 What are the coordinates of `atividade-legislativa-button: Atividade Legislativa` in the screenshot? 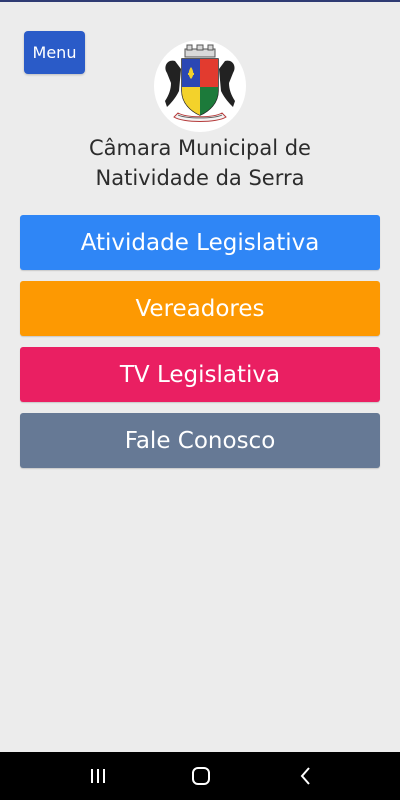 It's located at (200, 242).